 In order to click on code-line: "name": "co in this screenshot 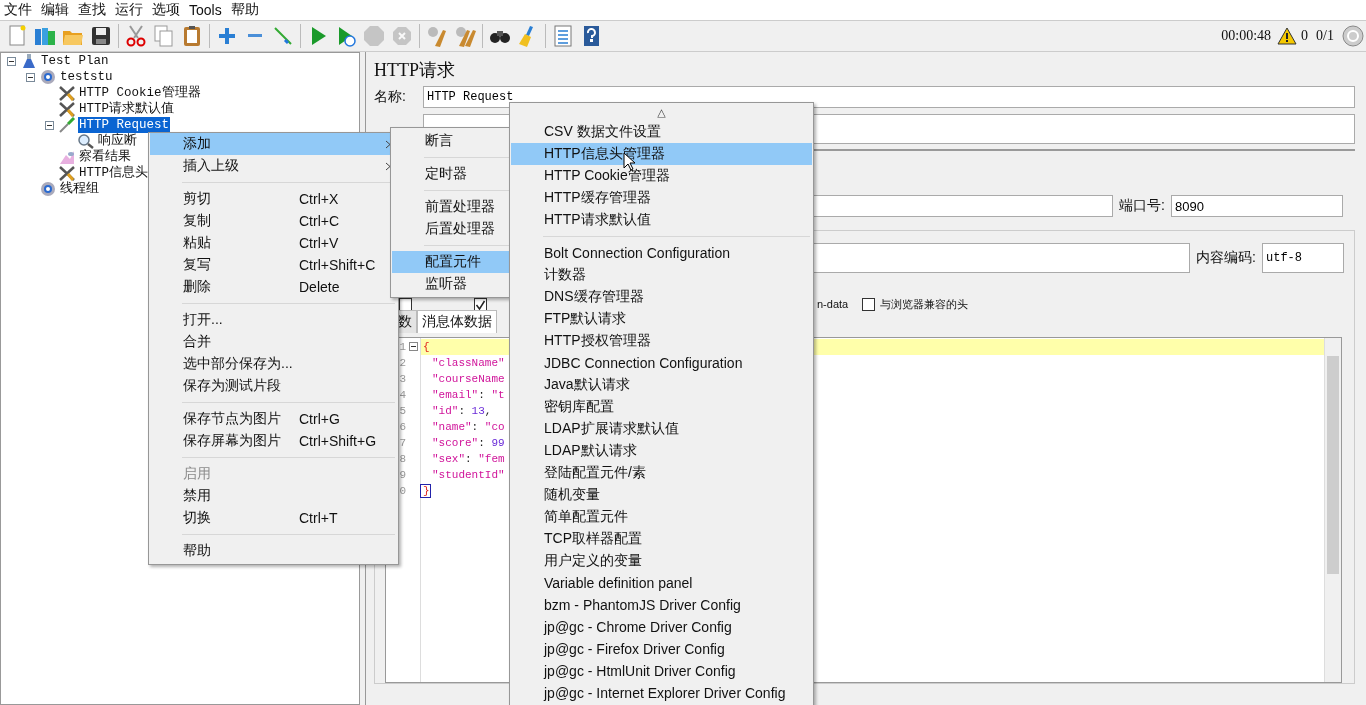, I will do `click(468, 427)`.